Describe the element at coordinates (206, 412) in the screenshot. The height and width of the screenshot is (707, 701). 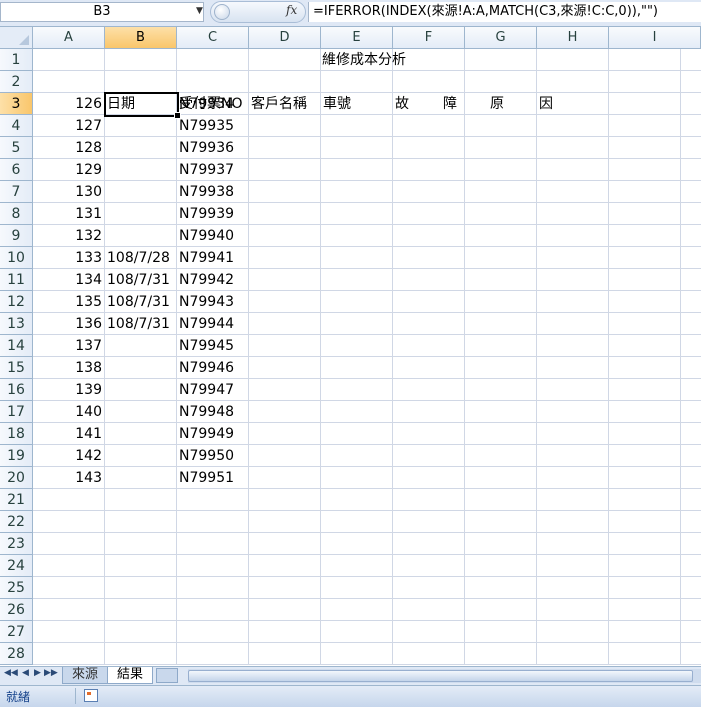
I see `cell-c17: N79948` at that location.